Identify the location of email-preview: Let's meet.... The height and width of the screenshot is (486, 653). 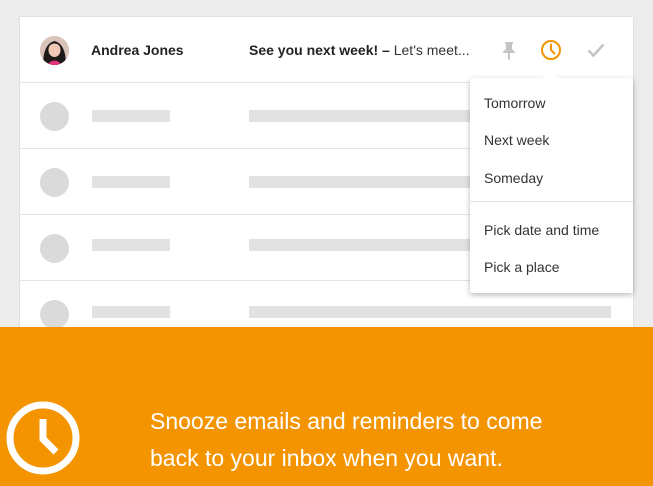
(431, 50).